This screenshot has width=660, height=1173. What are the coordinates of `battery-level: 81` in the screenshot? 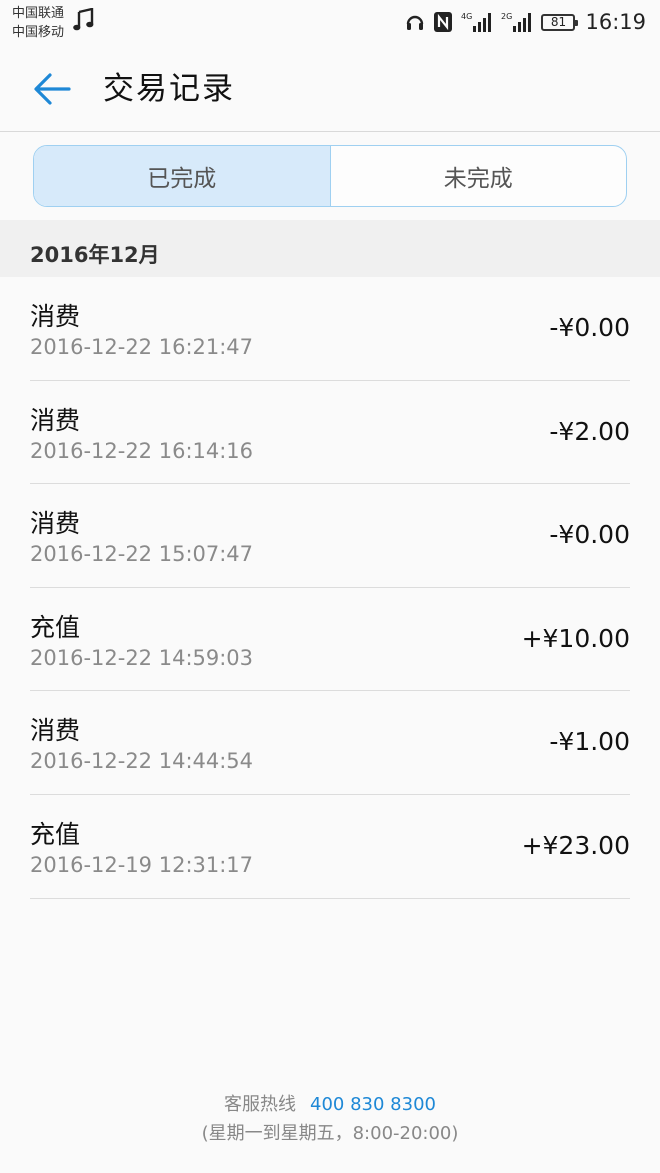 It's located at (558, 21).